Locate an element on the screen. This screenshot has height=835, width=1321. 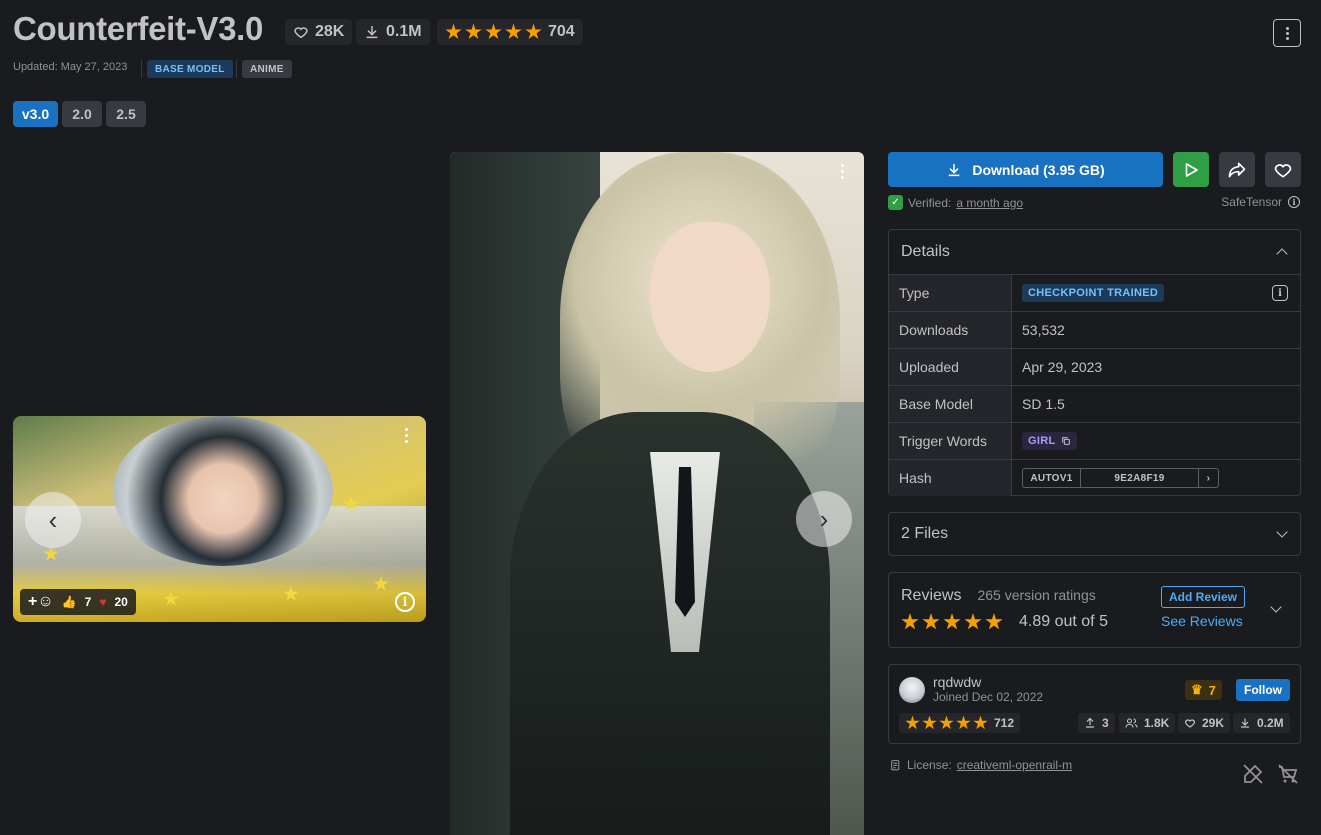
verified-time-link: a month ago is located at coordinates (989, 203).